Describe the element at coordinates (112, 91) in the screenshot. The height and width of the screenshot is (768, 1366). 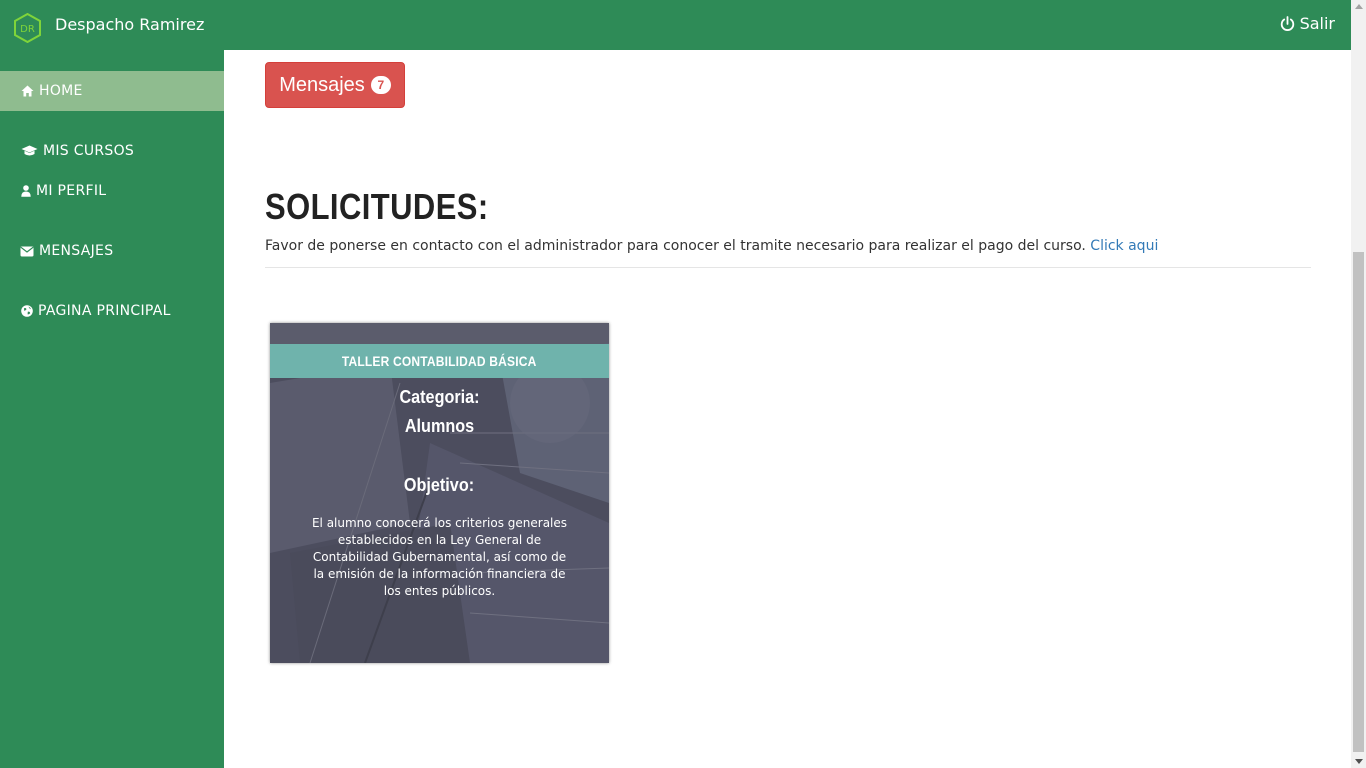
I see `sidebar-item-home: HOME` at that location.